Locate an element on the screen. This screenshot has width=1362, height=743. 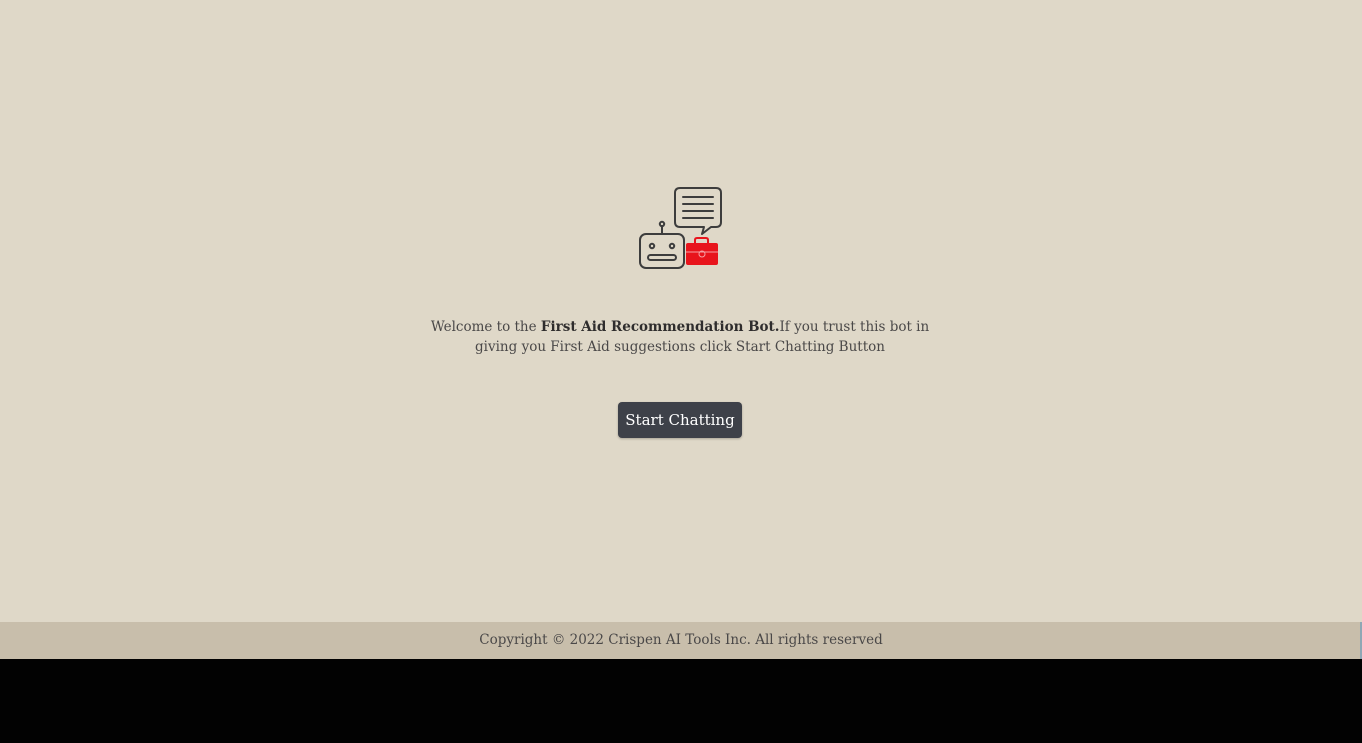
robot-head-icon is located at coordinates (662, 244).